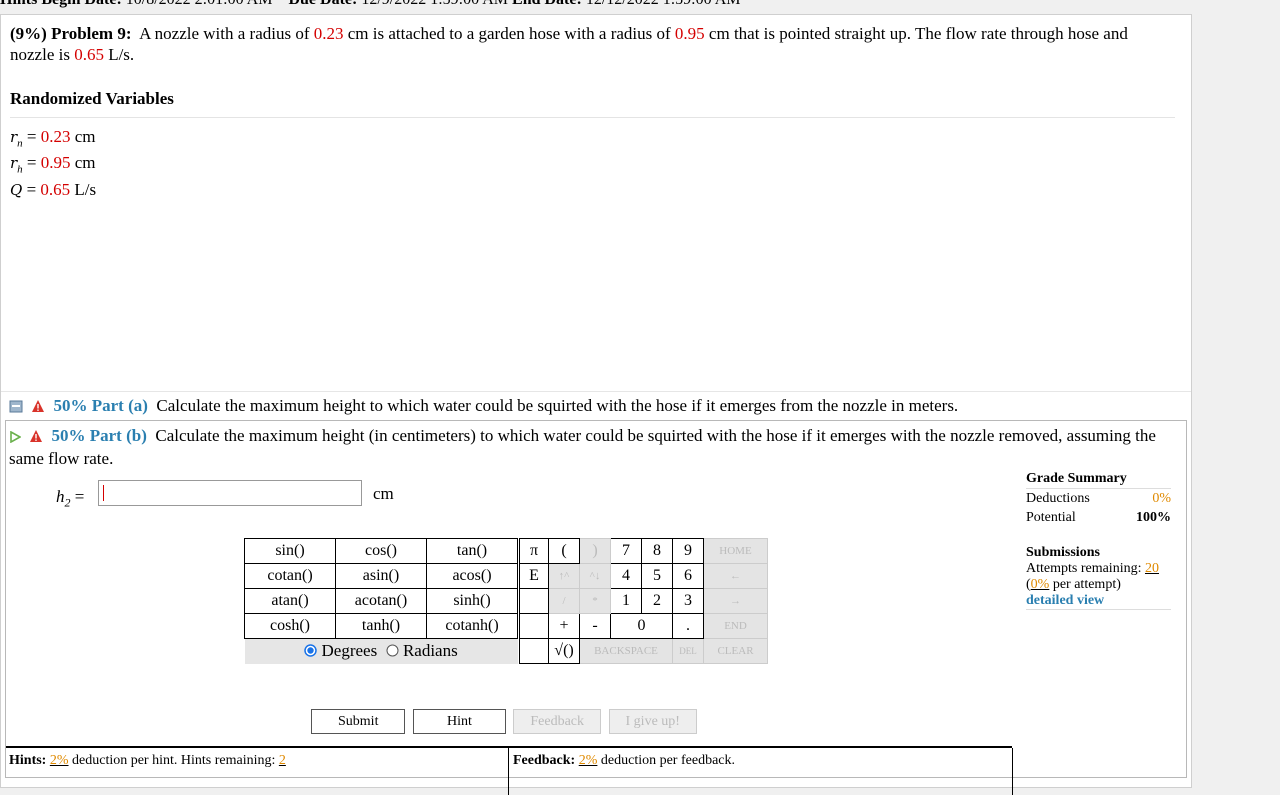 This screenshot has width=1280, height=795. I want to click on digit-6-key: 6, so click(688, 576).